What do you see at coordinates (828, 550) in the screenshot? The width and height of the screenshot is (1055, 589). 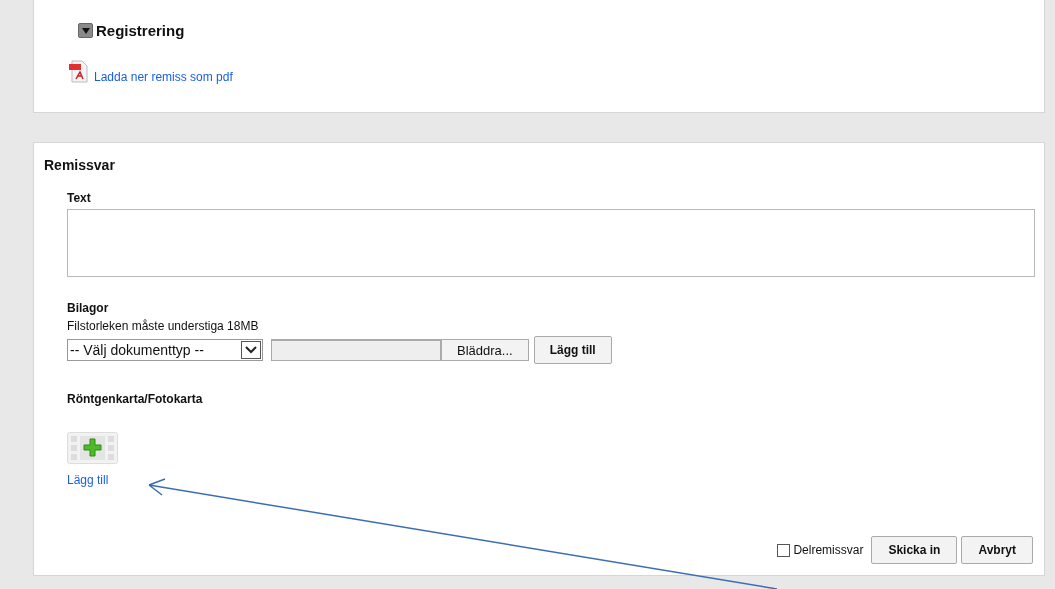 I see `checkbox-label: Delremissvar` at bounding box center [828, 550].